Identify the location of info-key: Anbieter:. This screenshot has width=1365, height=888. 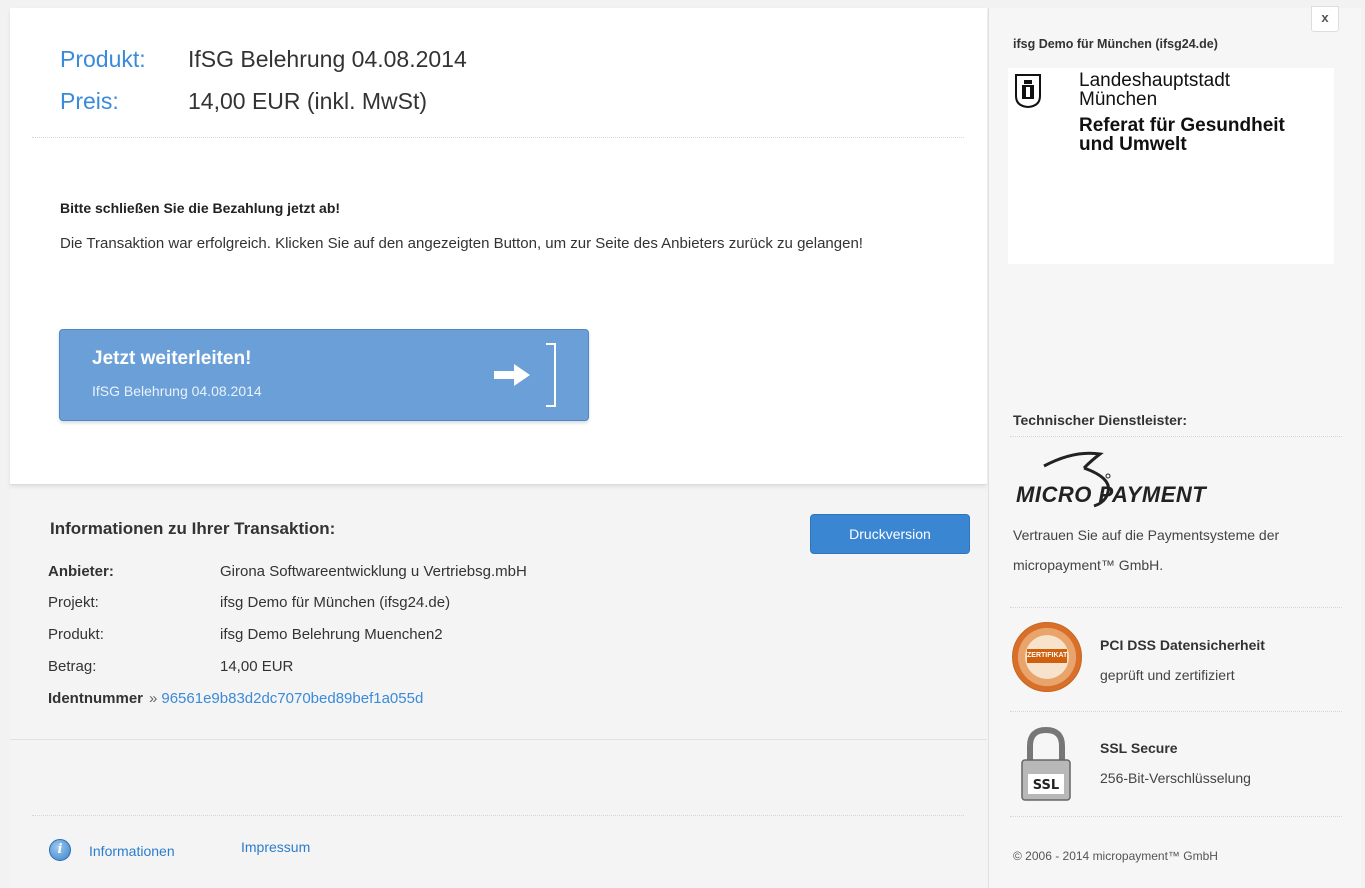
(81, 571).